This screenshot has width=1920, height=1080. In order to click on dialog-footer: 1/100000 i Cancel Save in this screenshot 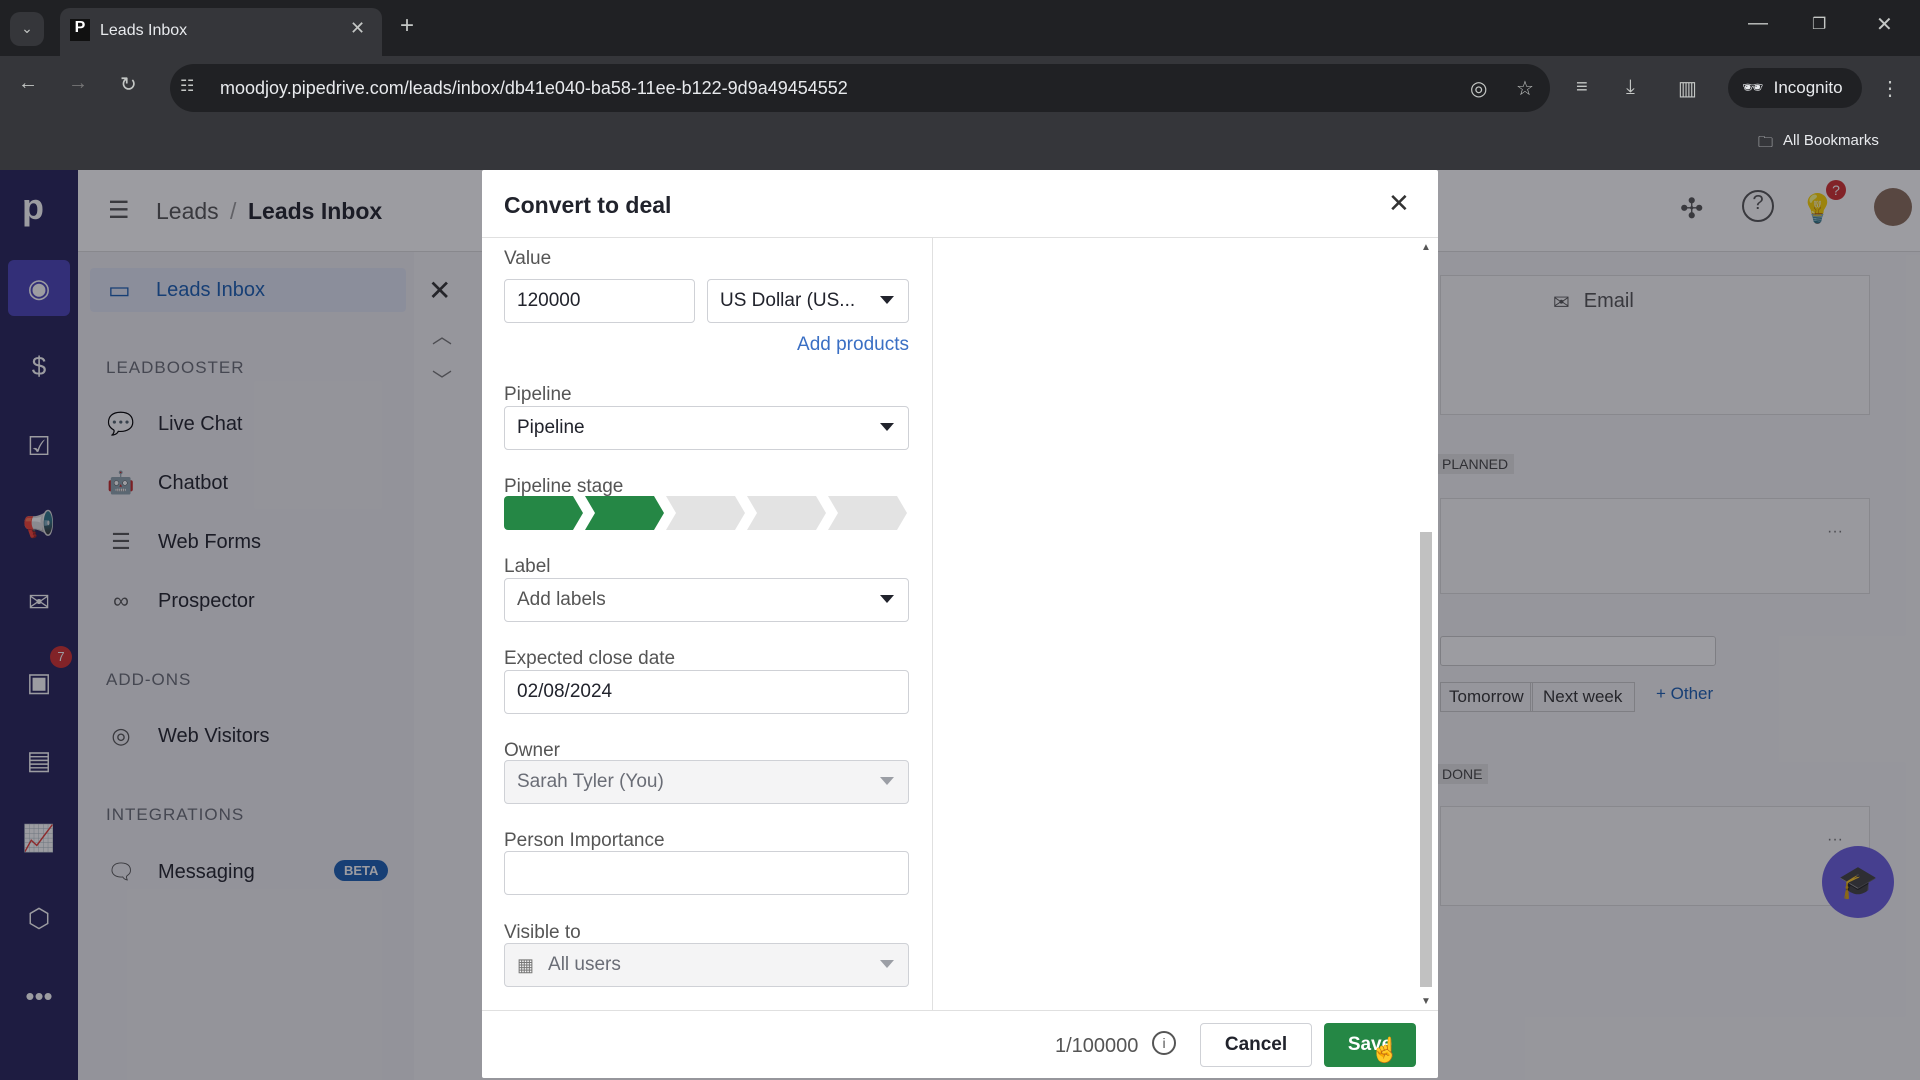, I will do `click(960, 1044)`.